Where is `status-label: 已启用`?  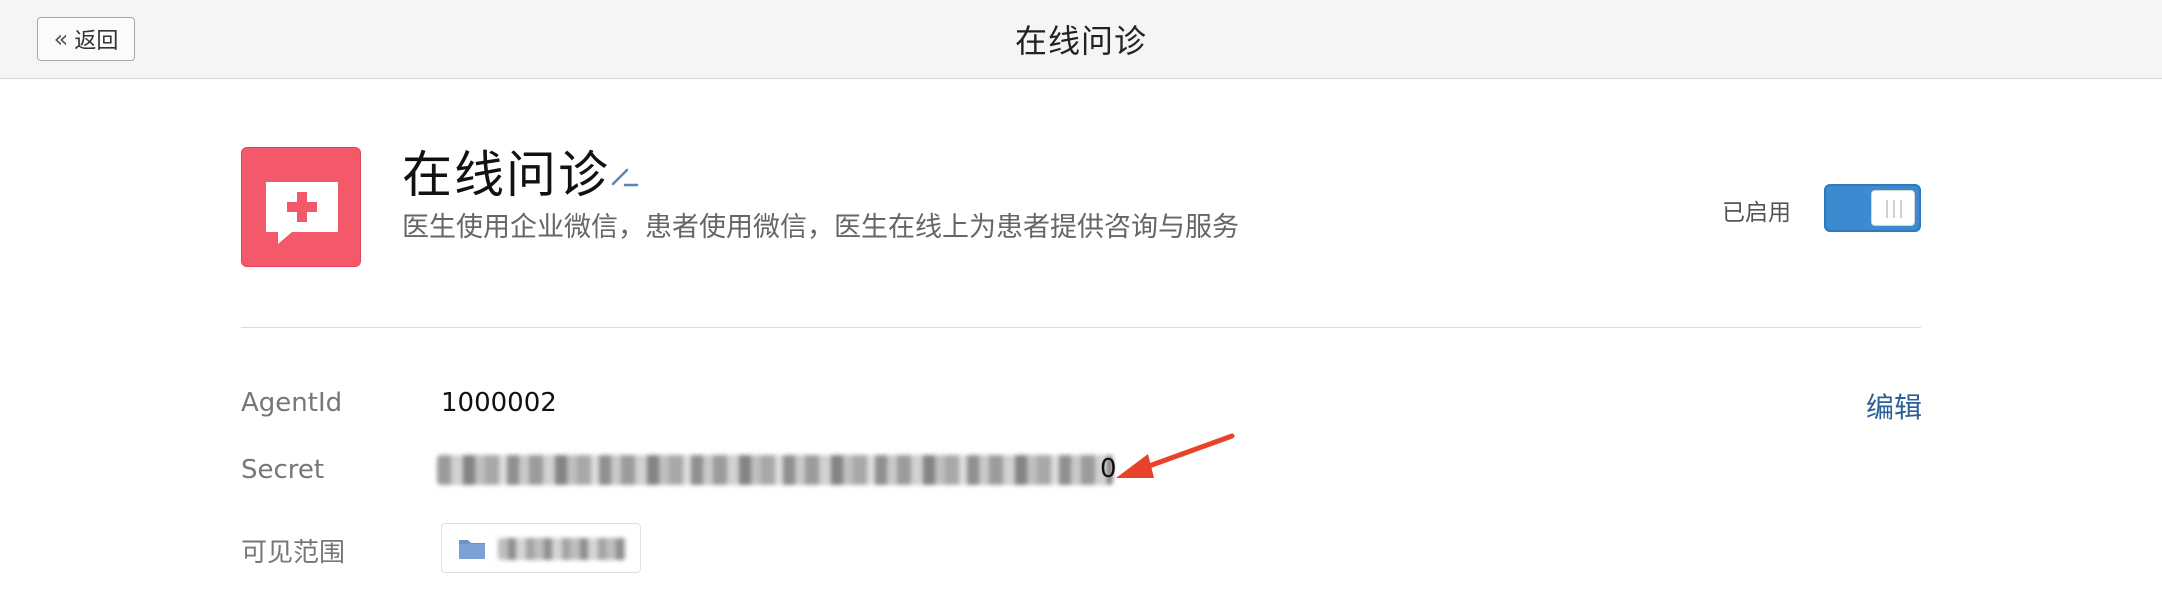 status-label: 已启用 is located at coordinates (1756, 213).